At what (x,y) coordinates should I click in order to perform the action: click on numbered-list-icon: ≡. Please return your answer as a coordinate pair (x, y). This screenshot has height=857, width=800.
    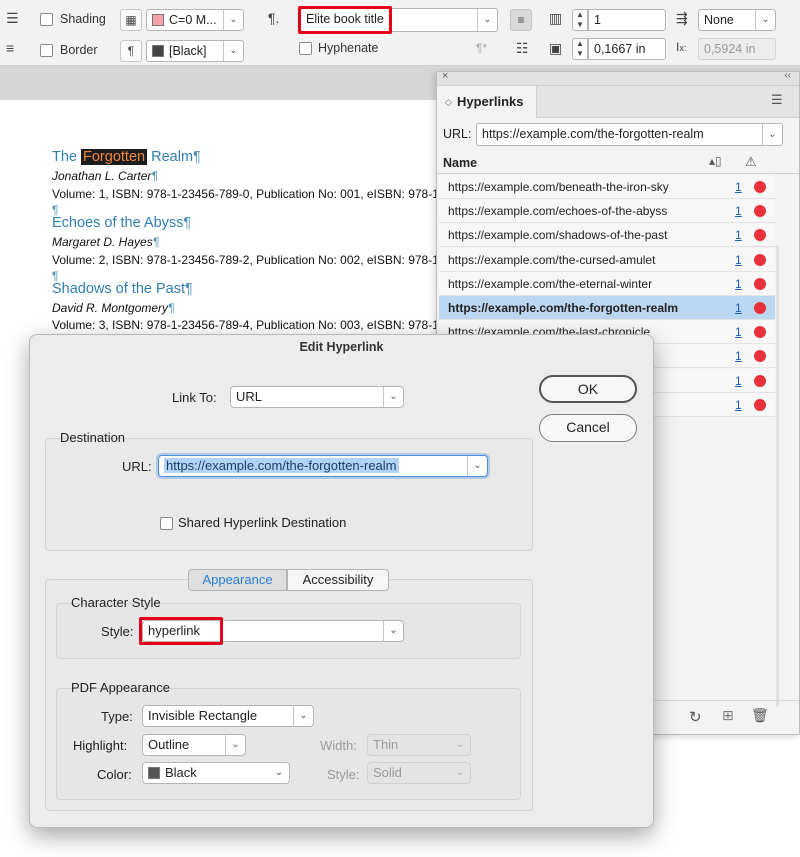
    Looking at the image, I should click on (10, 48).